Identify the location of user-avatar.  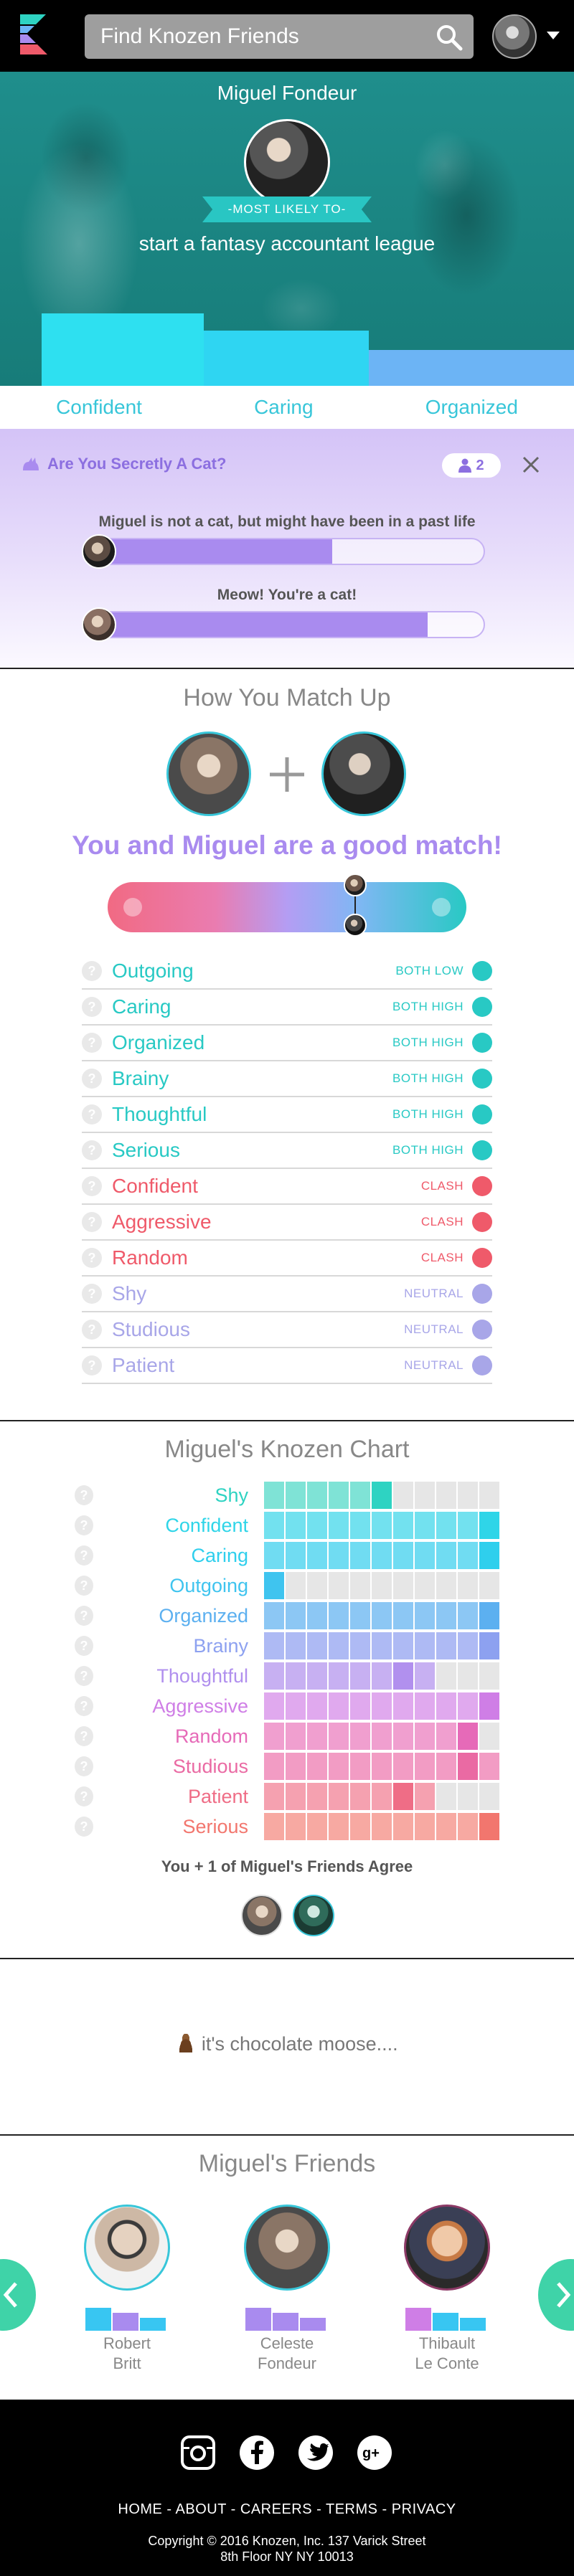
(514, 36).